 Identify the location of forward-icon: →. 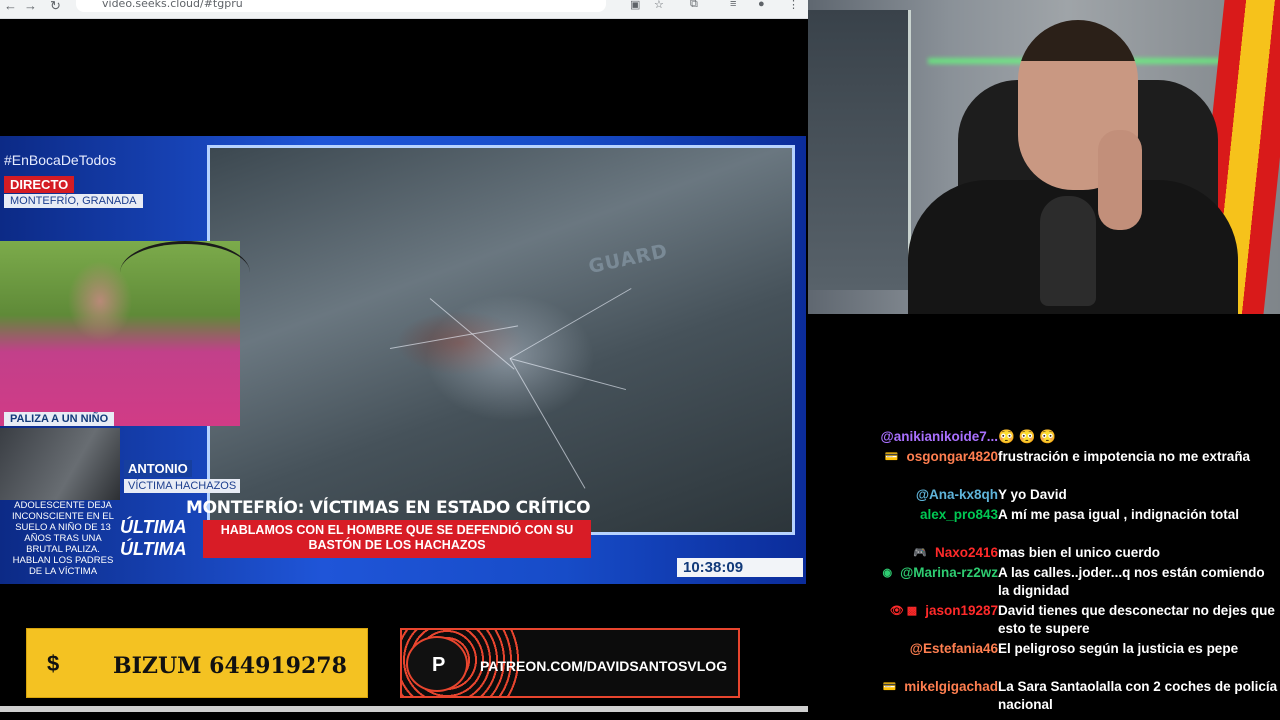
(30, 6).